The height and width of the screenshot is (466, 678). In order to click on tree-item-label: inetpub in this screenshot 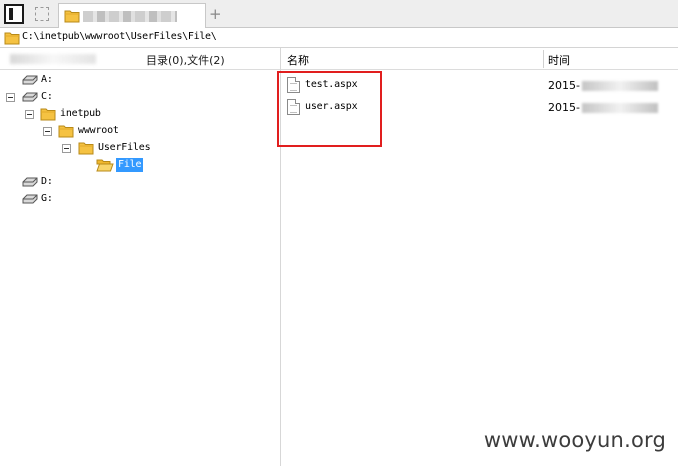, I will do `click(80, 113)`.